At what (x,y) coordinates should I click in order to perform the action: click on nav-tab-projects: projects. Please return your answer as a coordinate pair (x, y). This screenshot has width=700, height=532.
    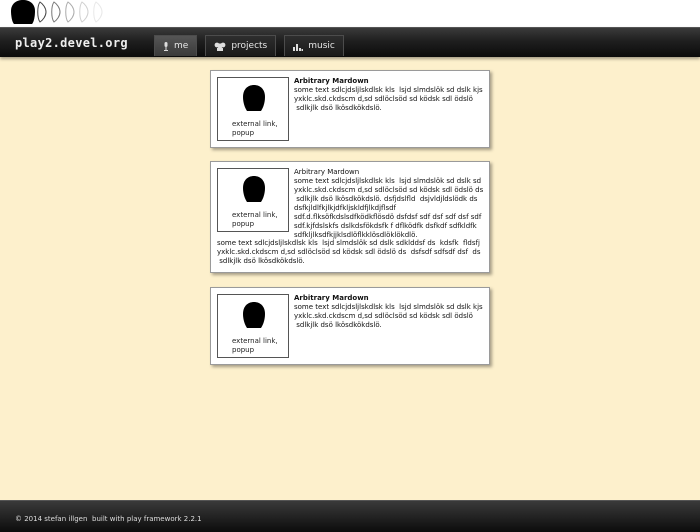
    Looking at the image, I should click on (241, 45).